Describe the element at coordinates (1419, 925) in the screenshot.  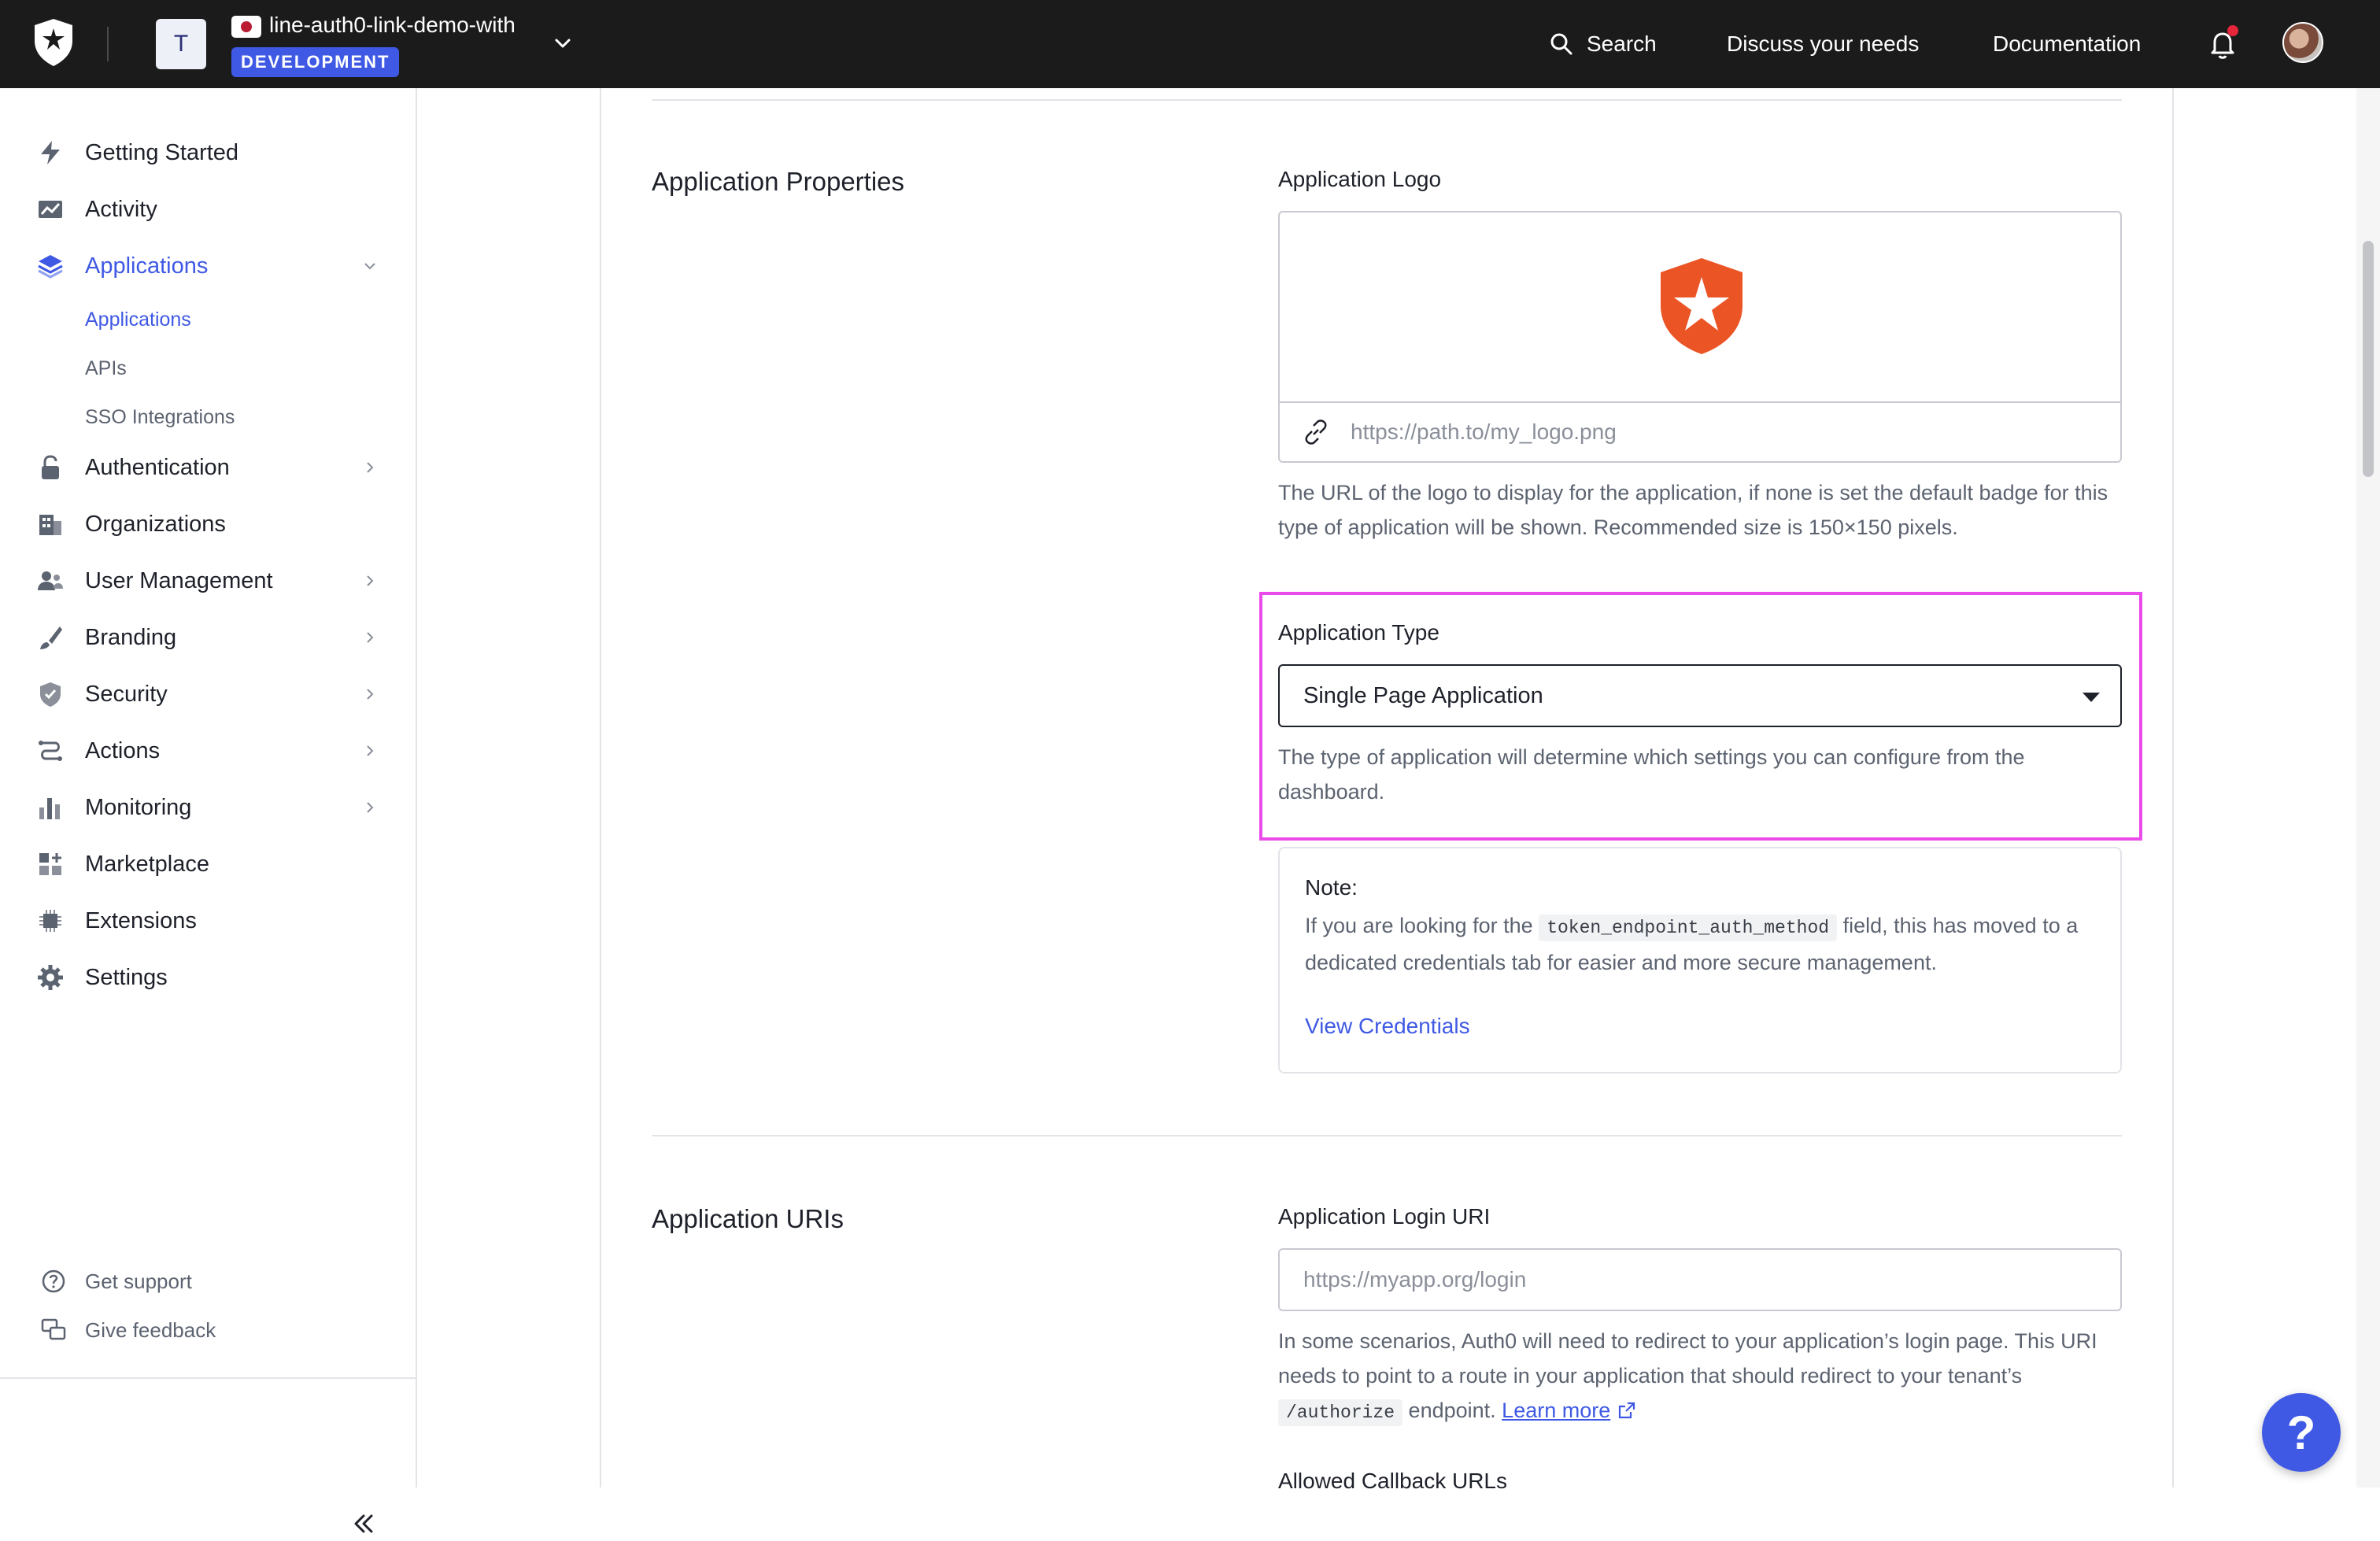
I see `note-text-before: If you are looking for the` at that location.